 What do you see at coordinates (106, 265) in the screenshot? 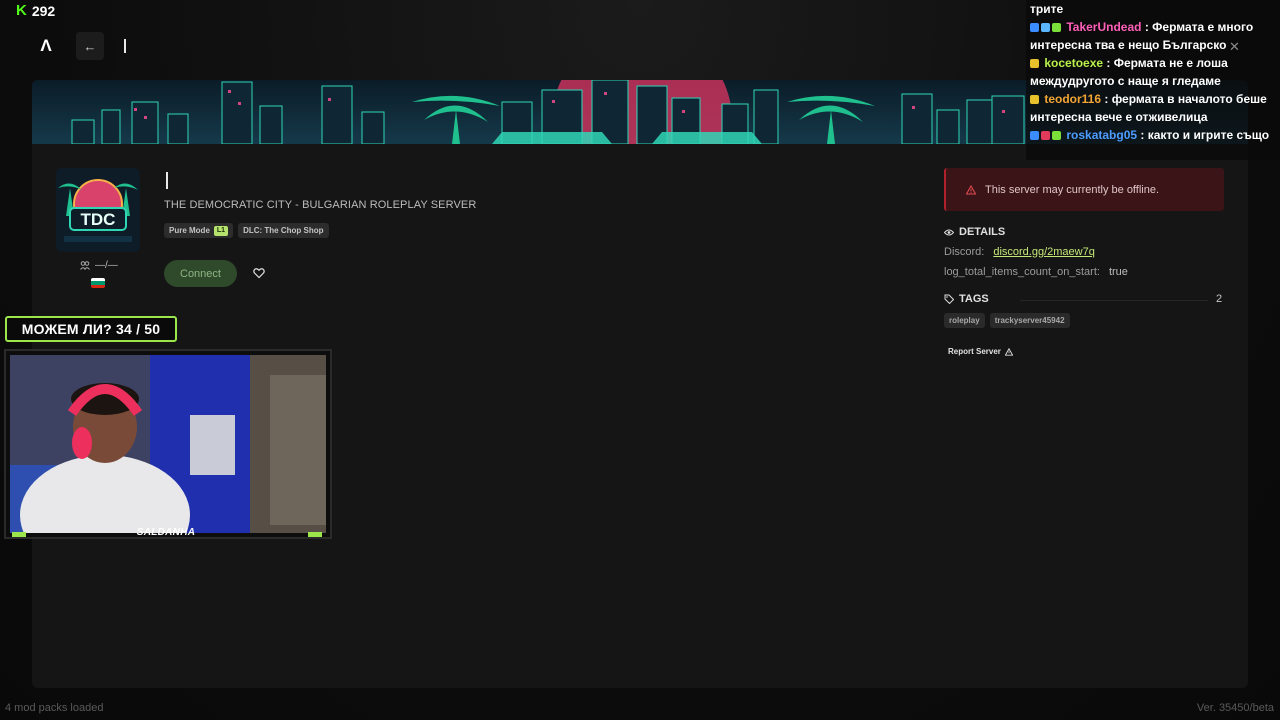
I see `player-count-value: —/—` at bounding box center [106, 265].